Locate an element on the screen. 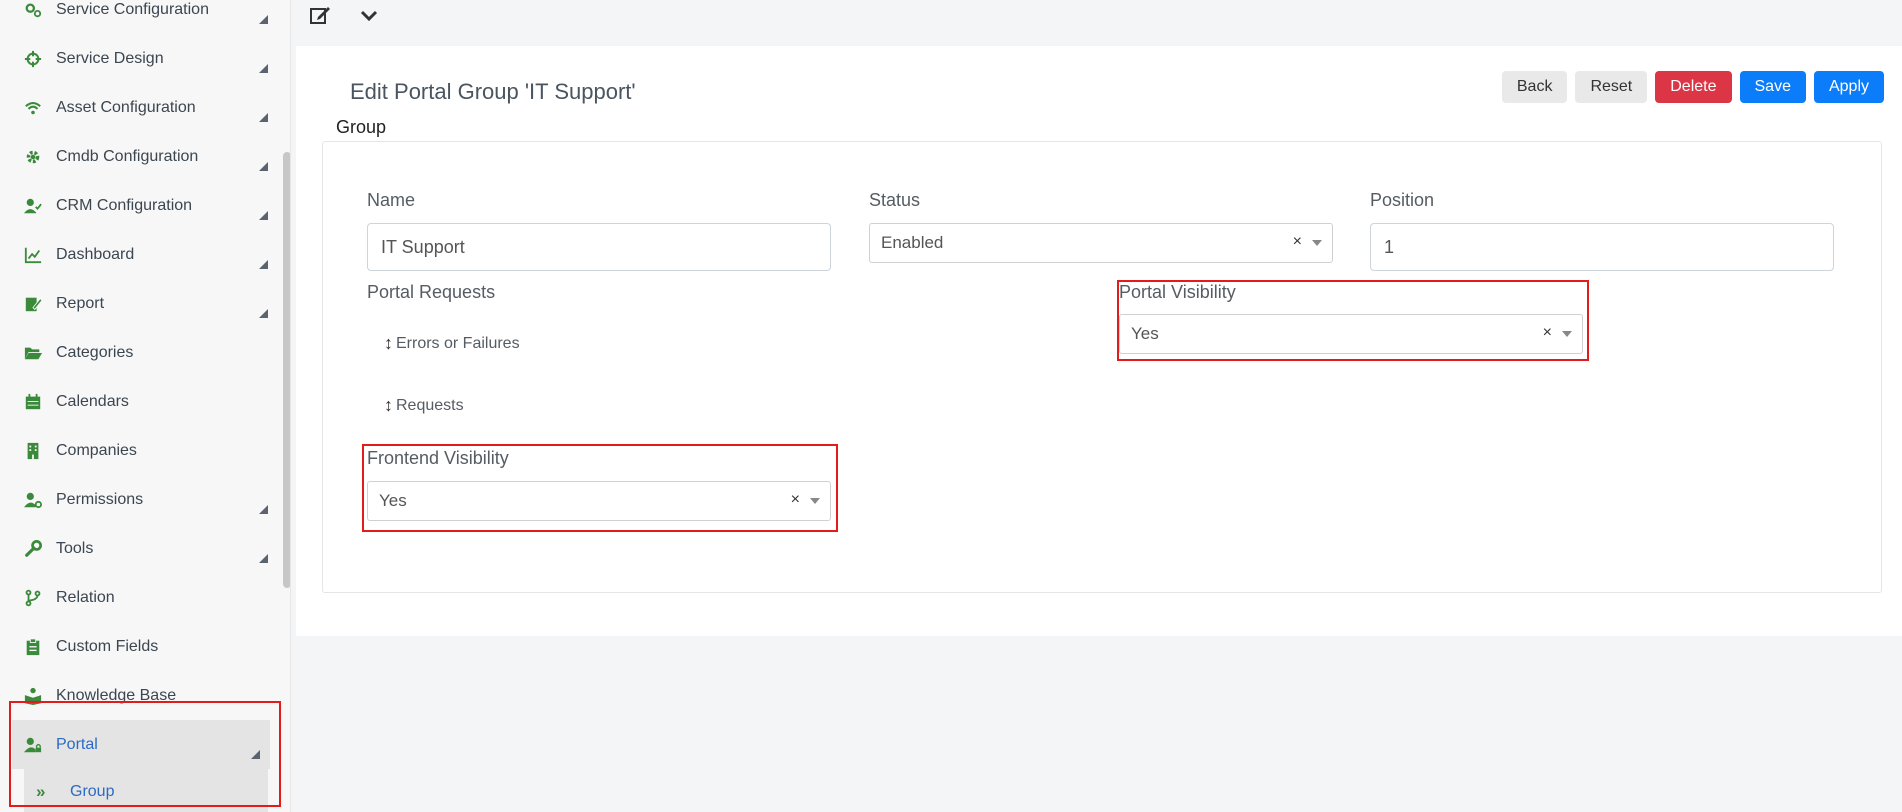  folder-open-icon is located at coordinates (33, 353).